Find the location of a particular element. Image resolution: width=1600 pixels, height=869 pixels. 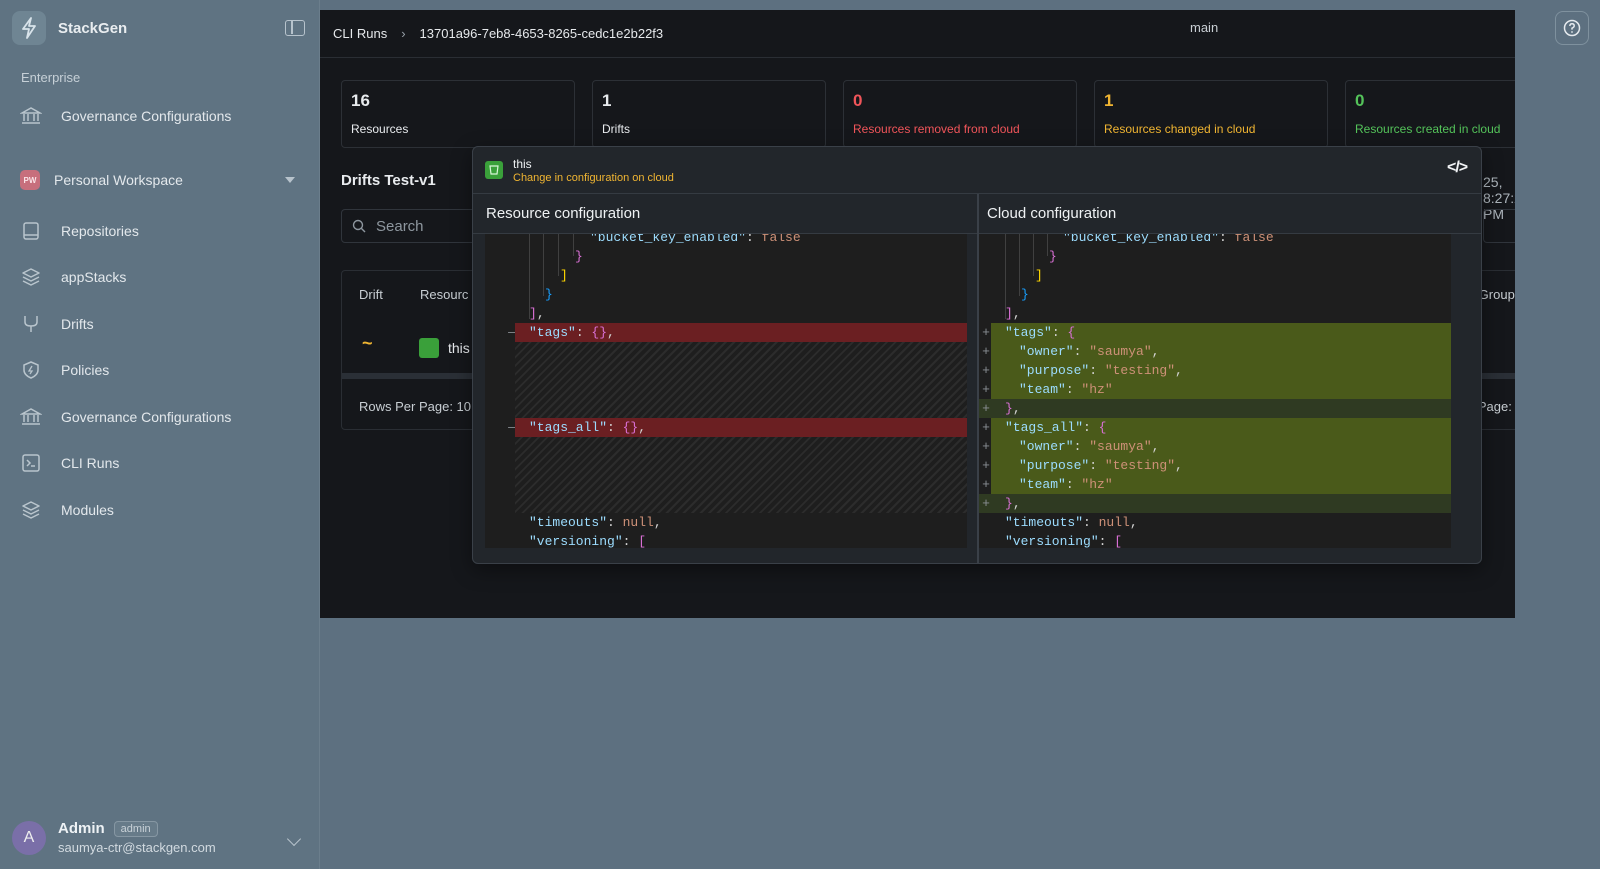

stat-label: Resources created in cloud is located at coordinates (1428, 129).